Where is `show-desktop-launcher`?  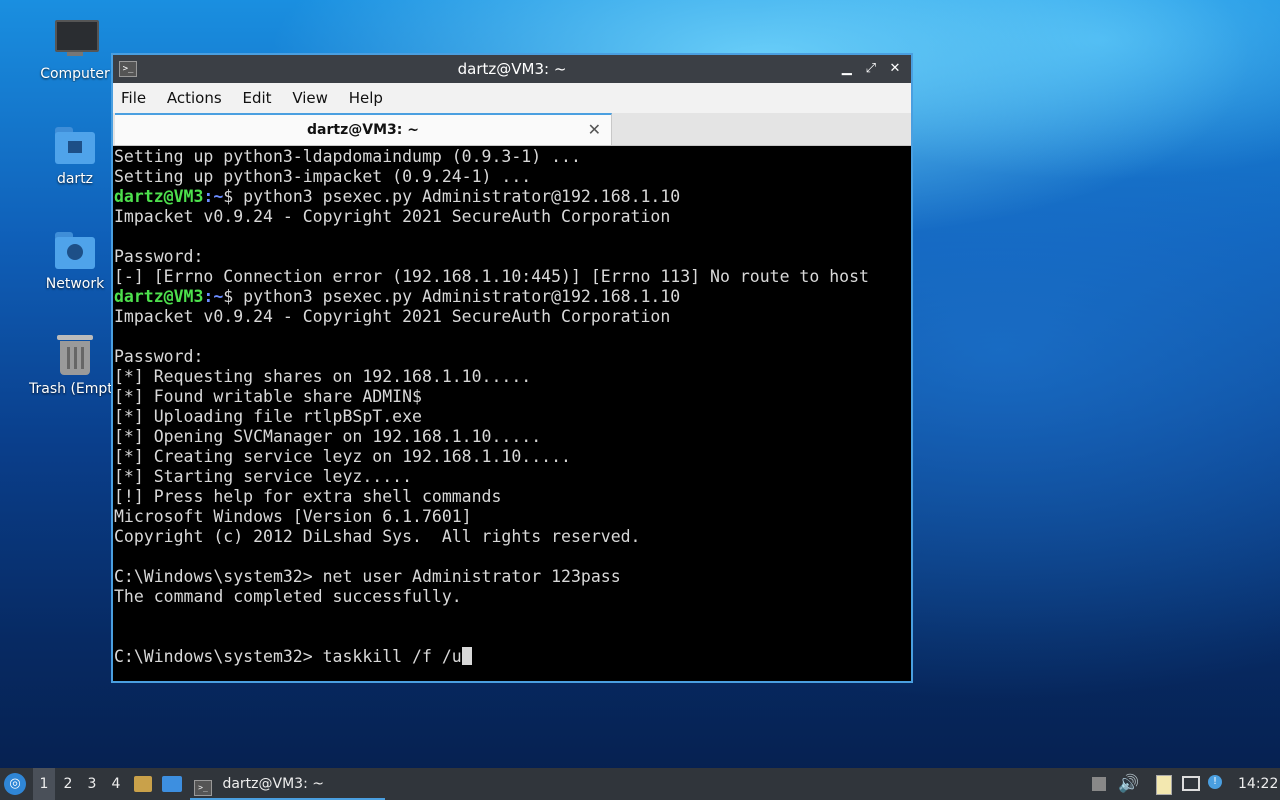 show-desktop-launcher is located at coordinates (173, 784).